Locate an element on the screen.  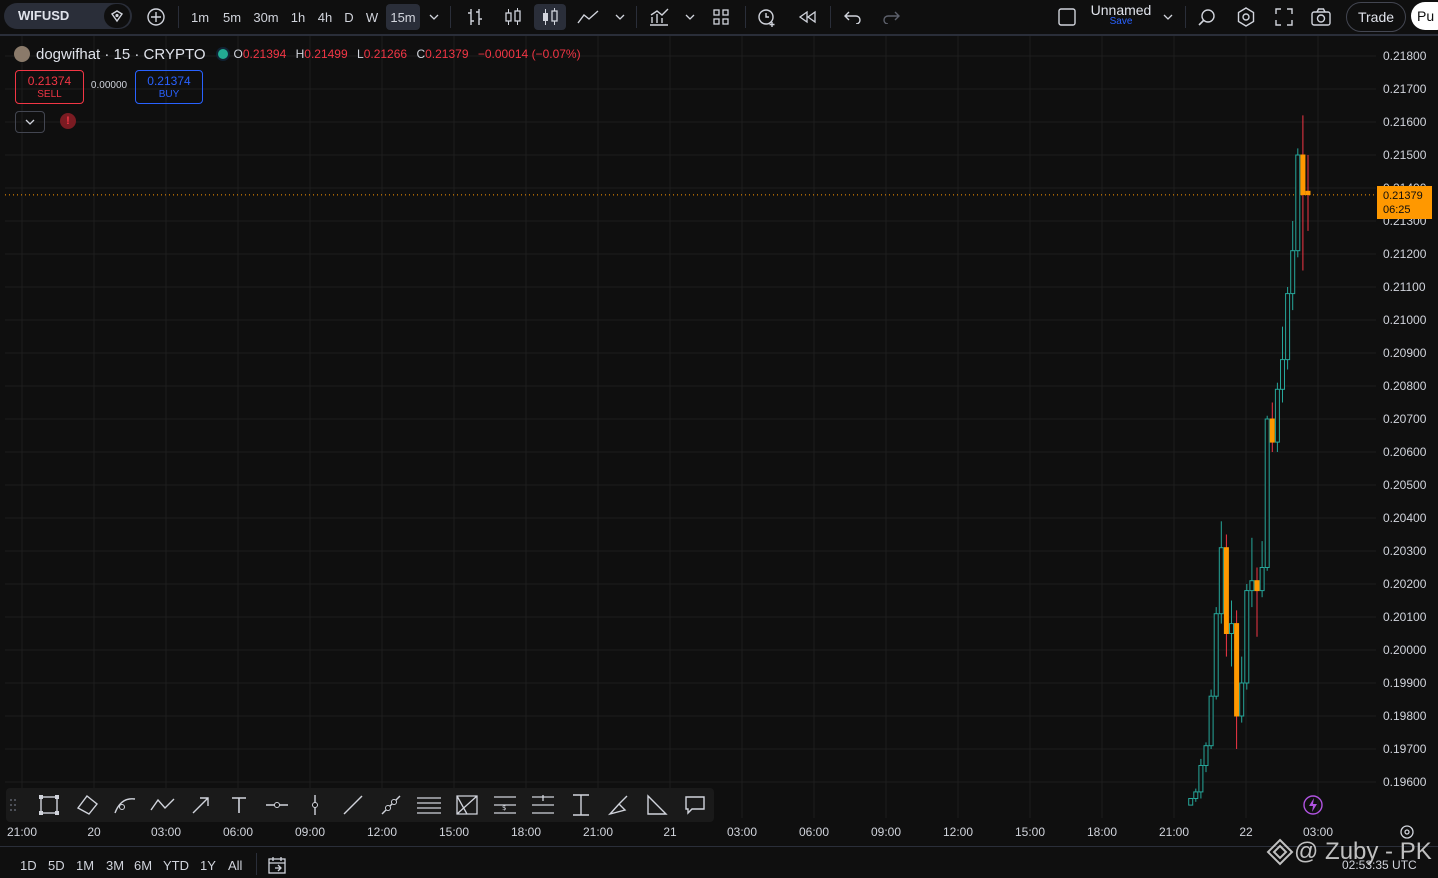
high-value: 0.21499 is located at coordinates (326, 54).